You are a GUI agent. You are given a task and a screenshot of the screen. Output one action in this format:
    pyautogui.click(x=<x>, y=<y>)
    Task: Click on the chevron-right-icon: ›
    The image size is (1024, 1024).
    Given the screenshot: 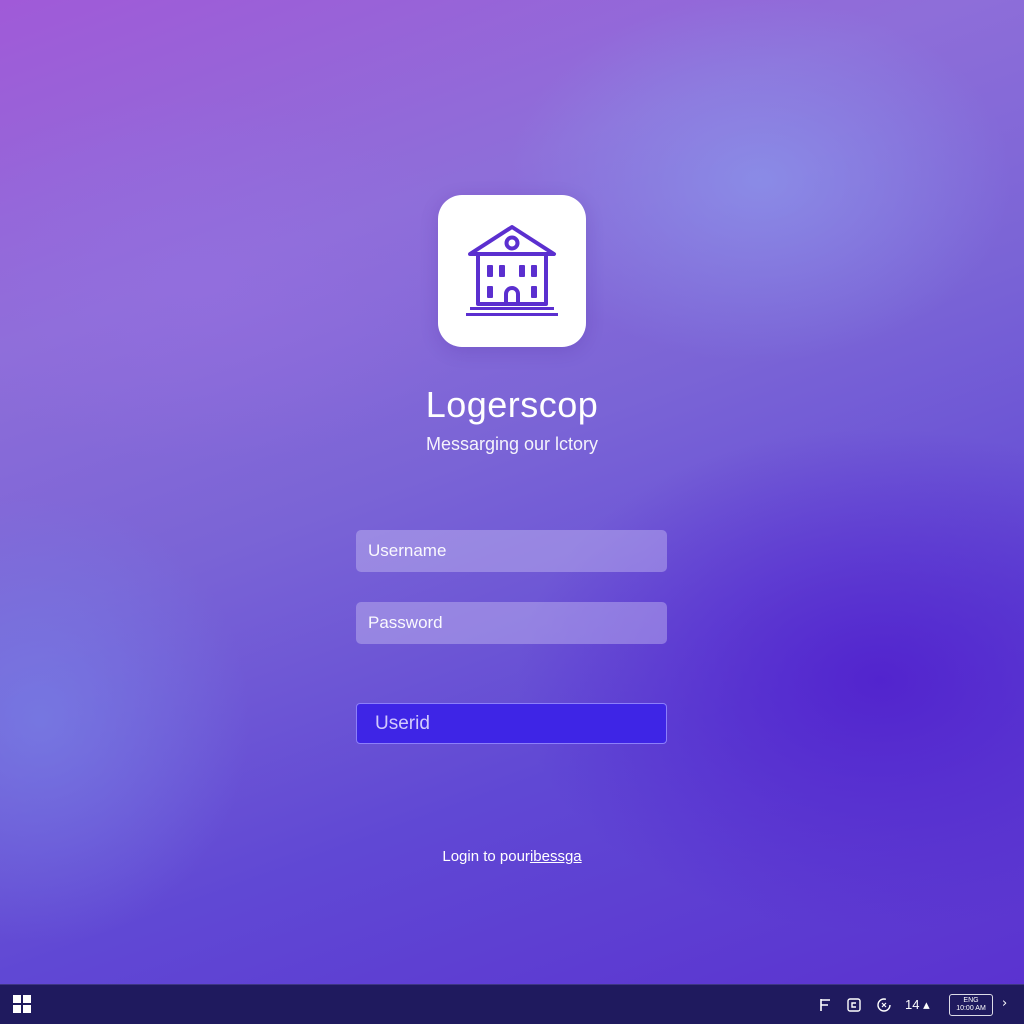 What is the action you would take?
    pyautogui.click(x=1004, y=1003)
    